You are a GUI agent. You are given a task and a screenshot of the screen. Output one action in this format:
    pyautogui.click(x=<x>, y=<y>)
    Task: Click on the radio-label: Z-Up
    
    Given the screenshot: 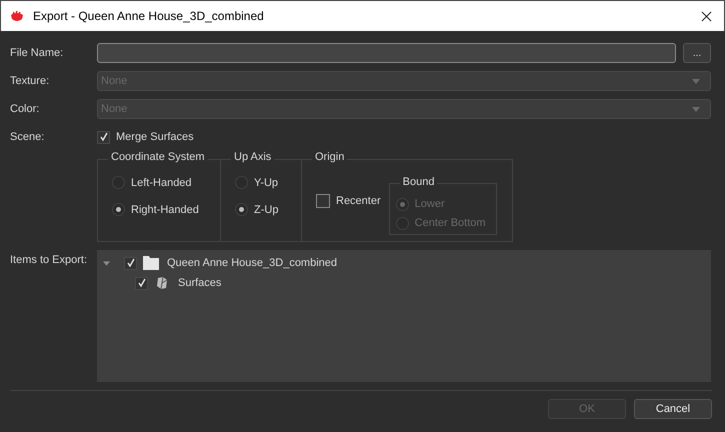 What is the action you would take?
    pyautogui.click(x=266, y=210)
    